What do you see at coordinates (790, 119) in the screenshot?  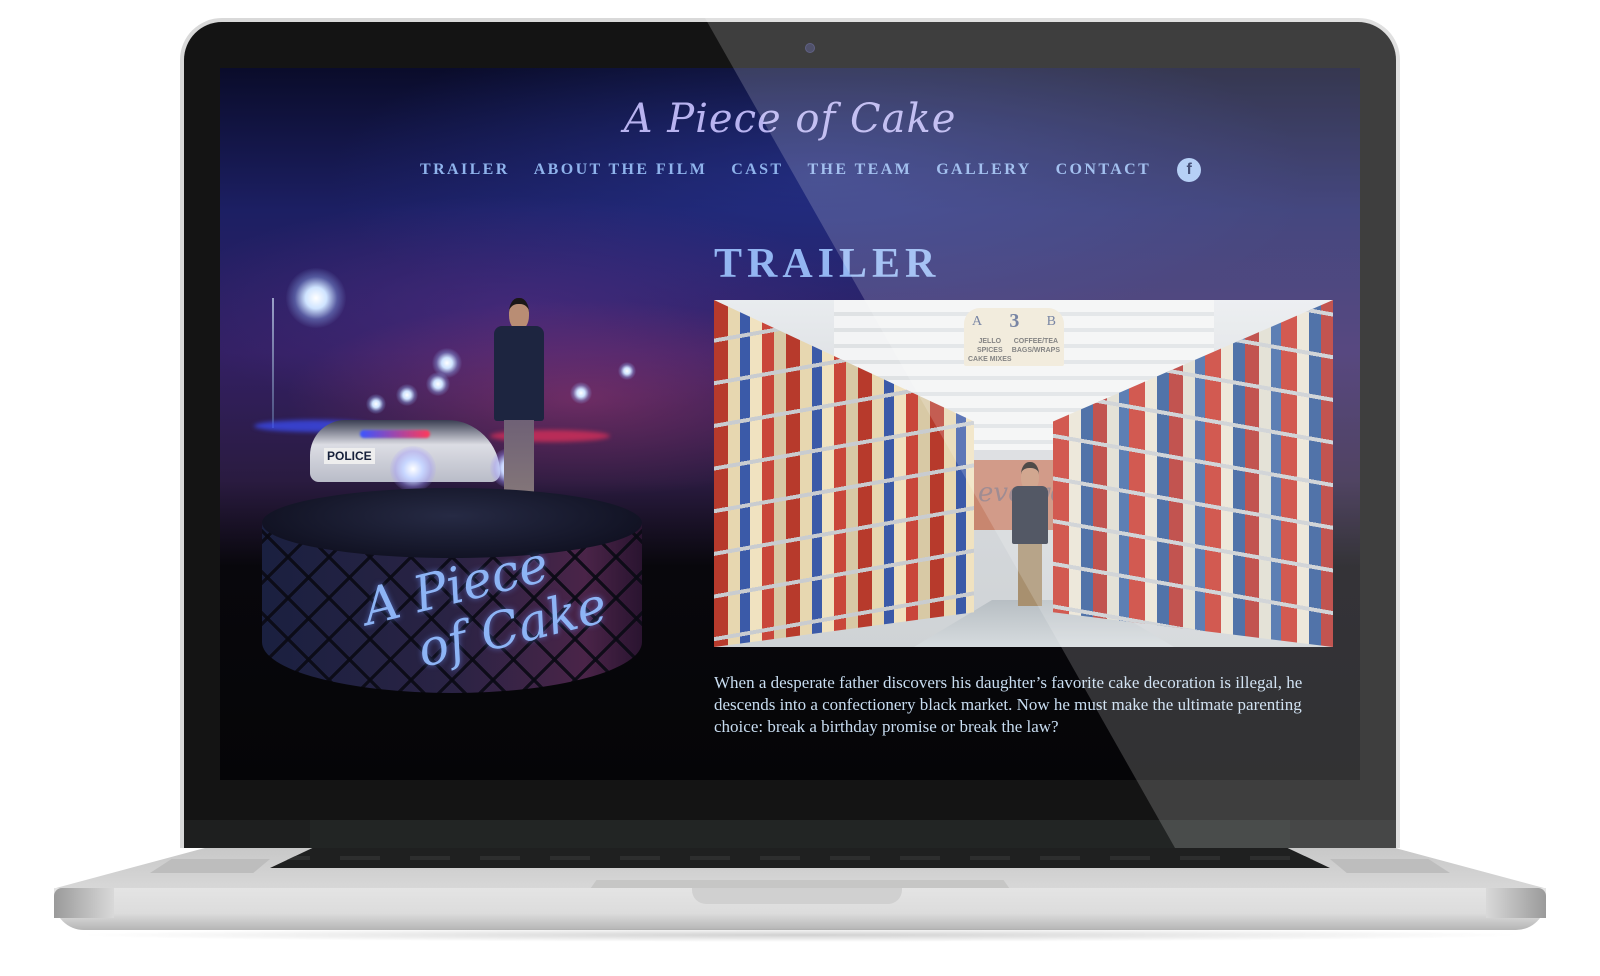 I see `site-logo: A Piece of Cake` at bounding box center [790, 119].